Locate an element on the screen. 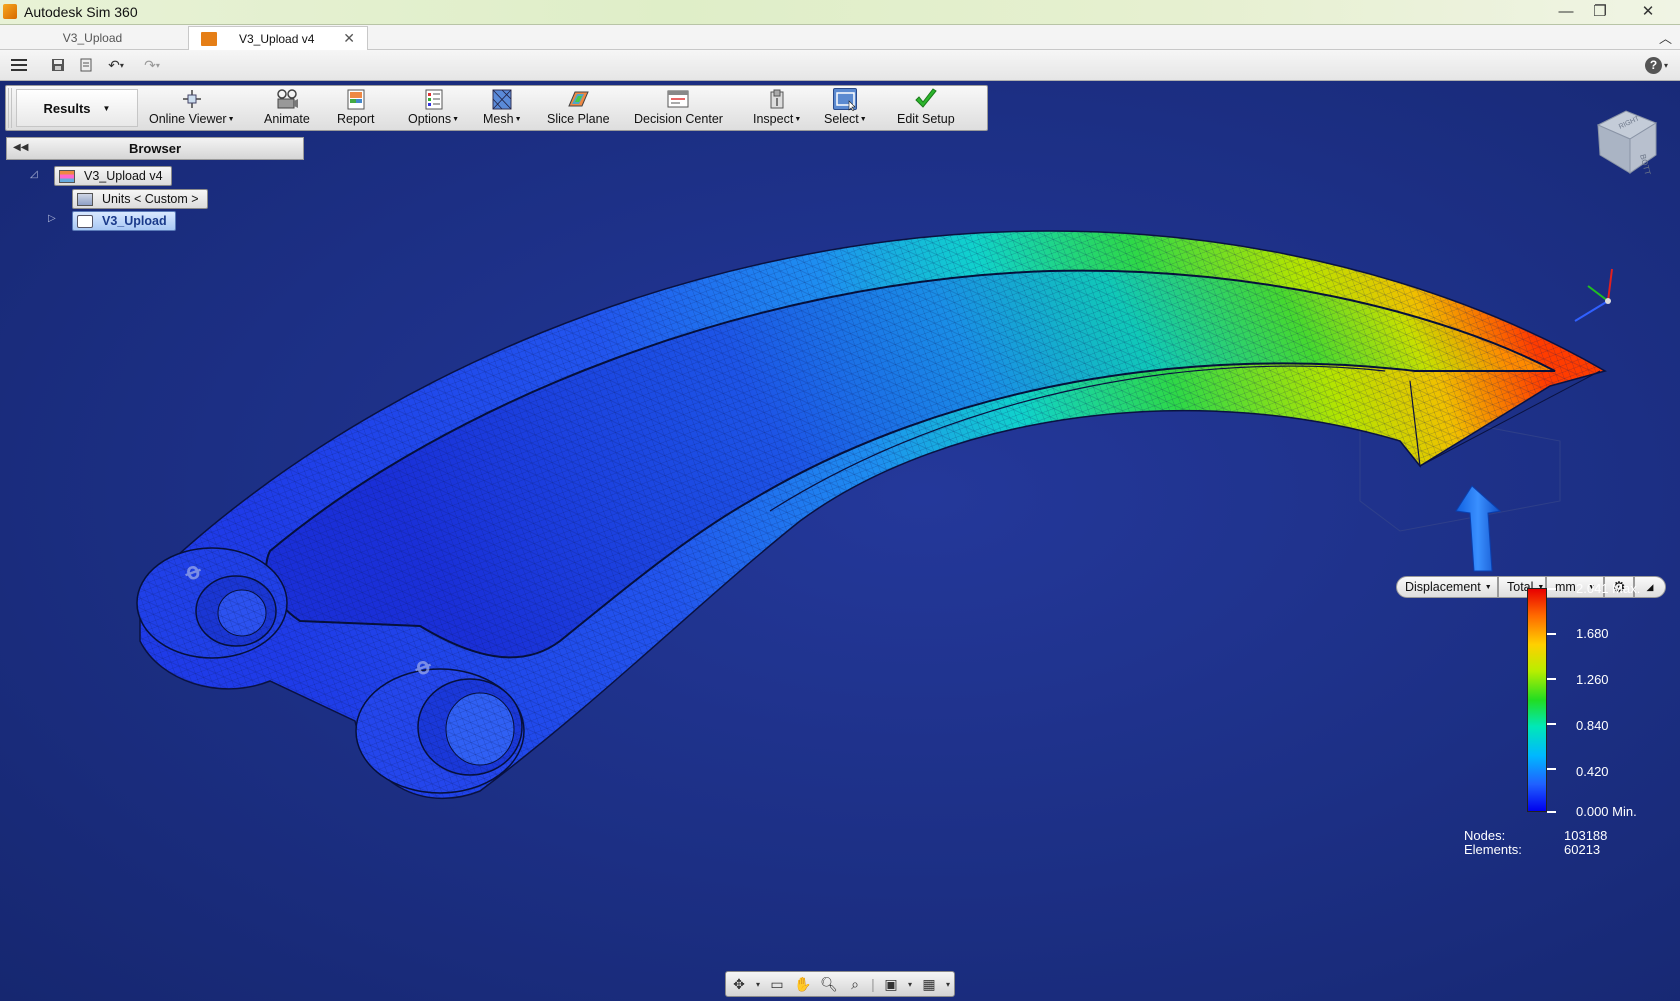 The height and width of the screenshot is (1001, 1680). mesh-label: Mesh is located at coordinates (498, 119).